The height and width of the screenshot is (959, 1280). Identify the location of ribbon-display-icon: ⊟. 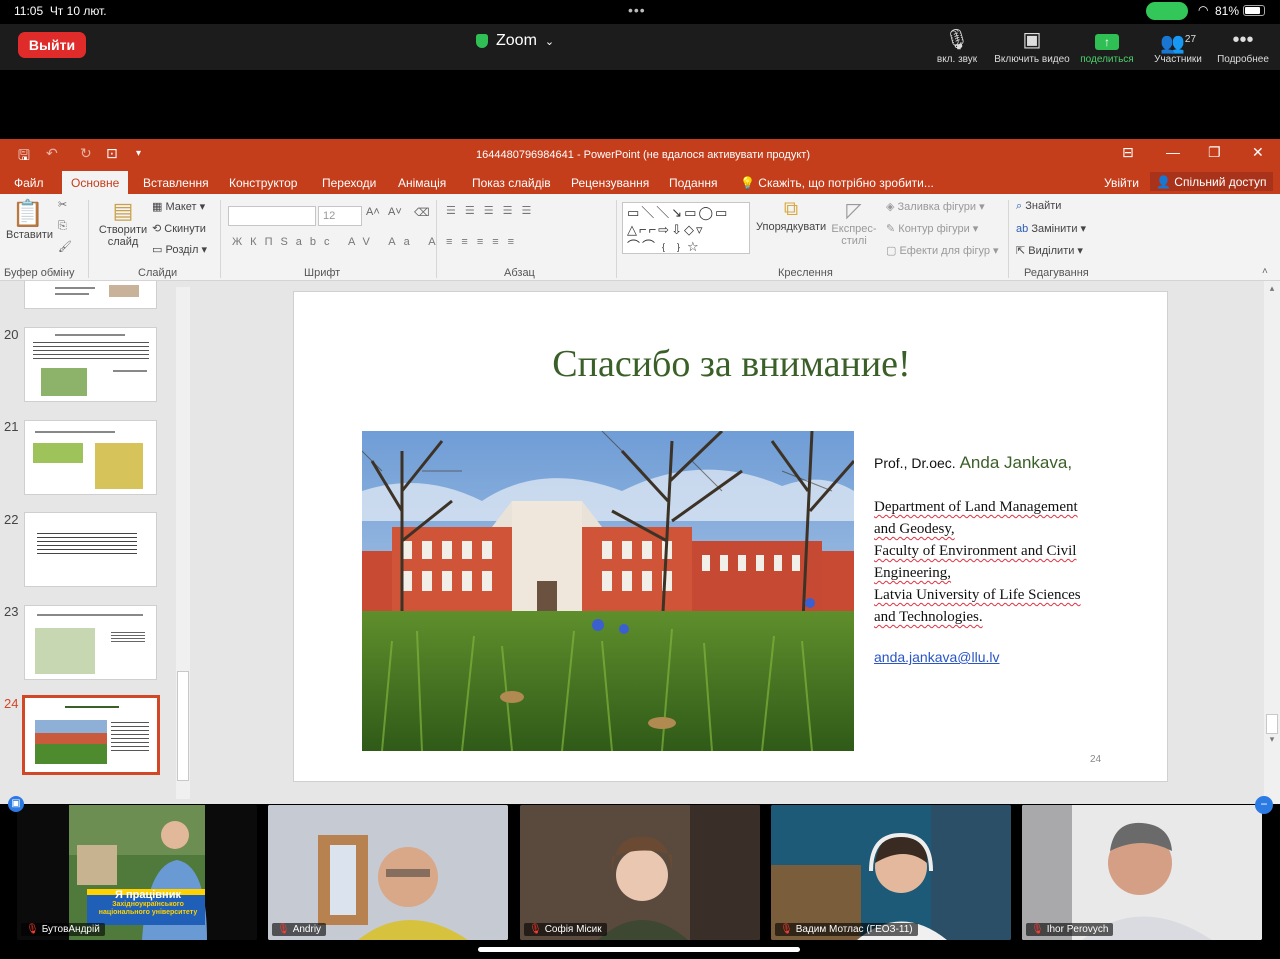
(1128, 152).